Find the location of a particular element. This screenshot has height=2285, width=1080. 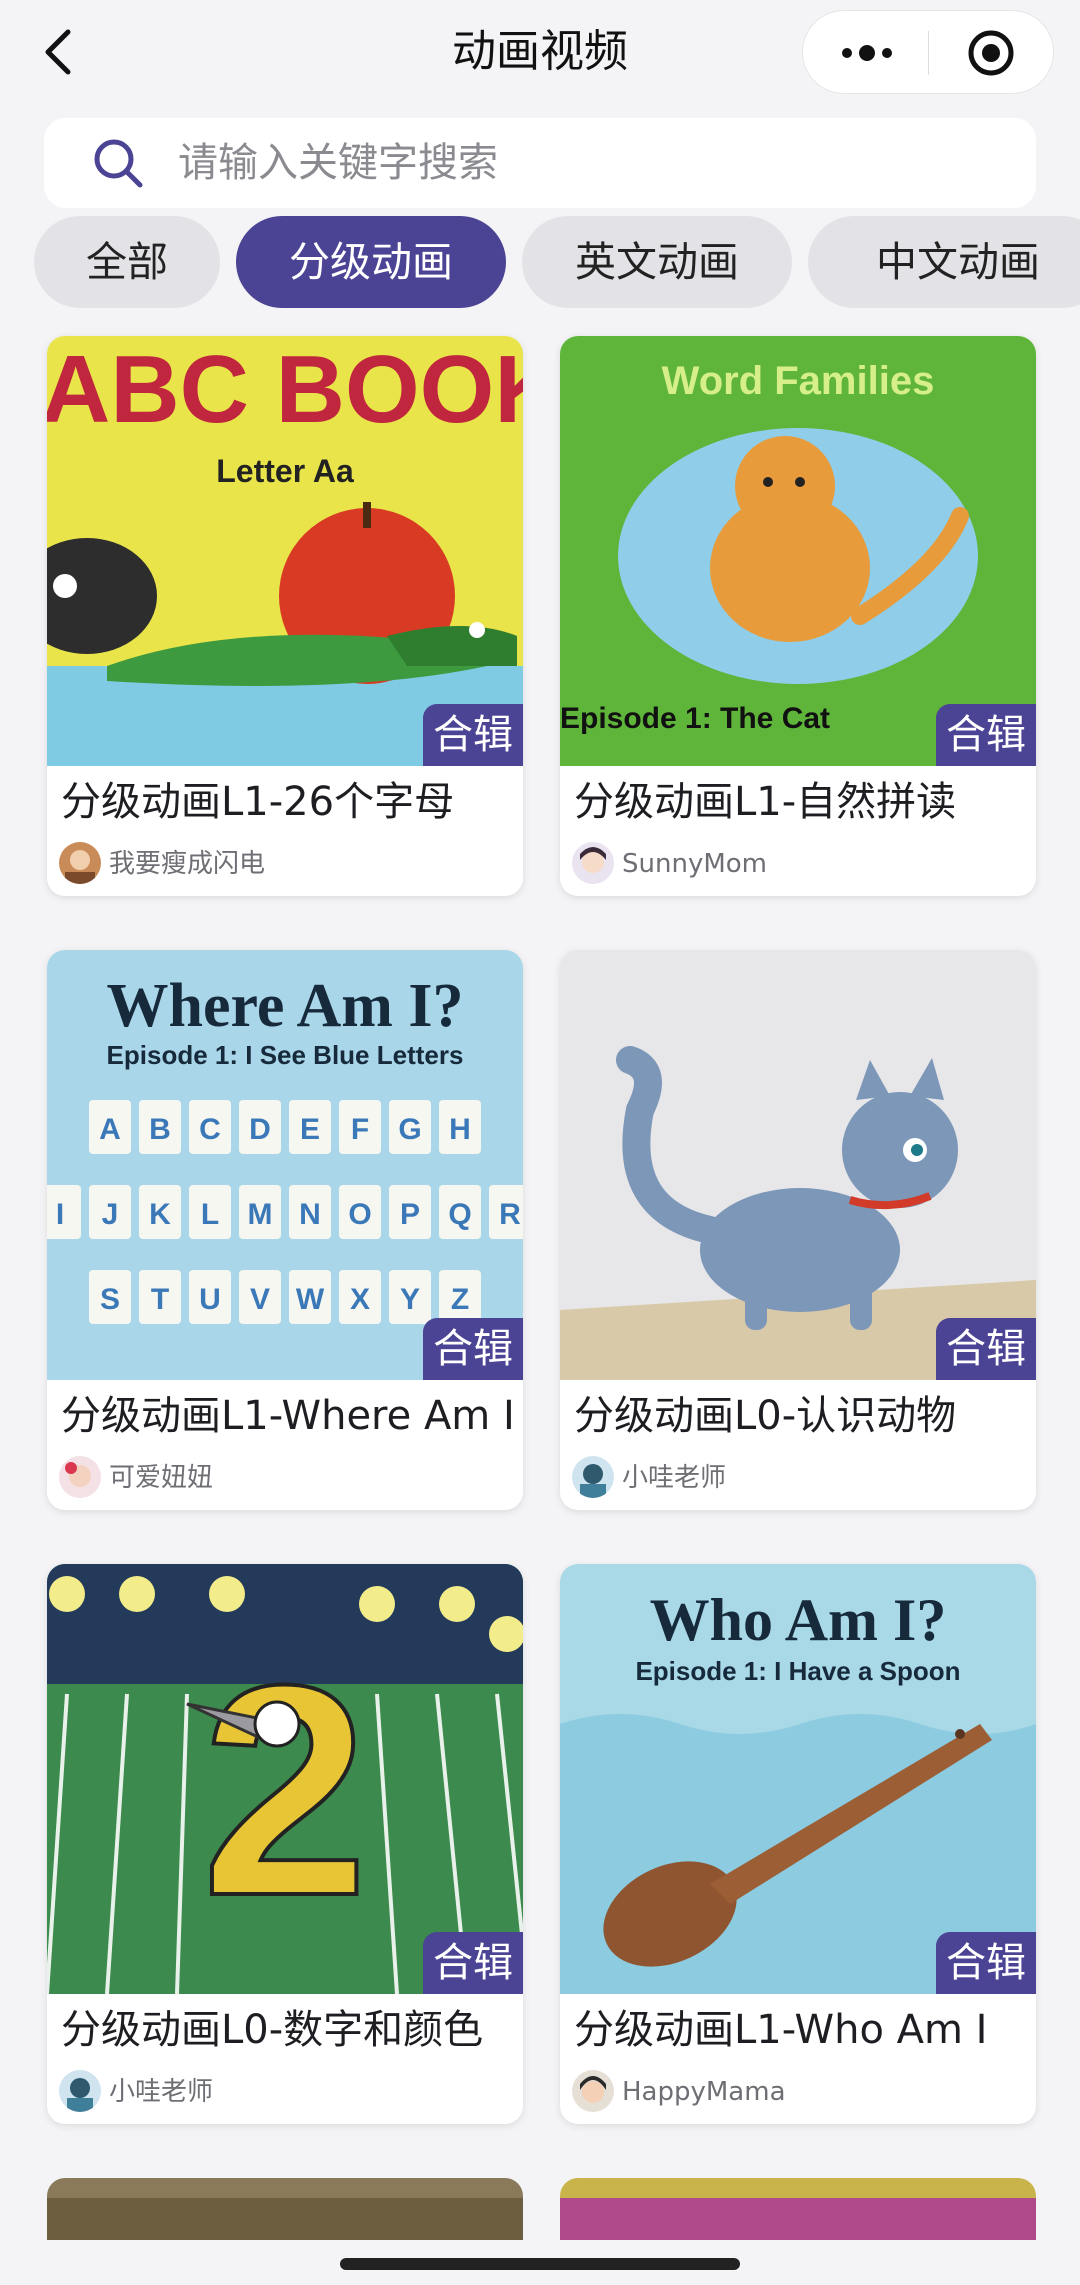

letter-tile-text: V is located at coordinates (260, 1299).